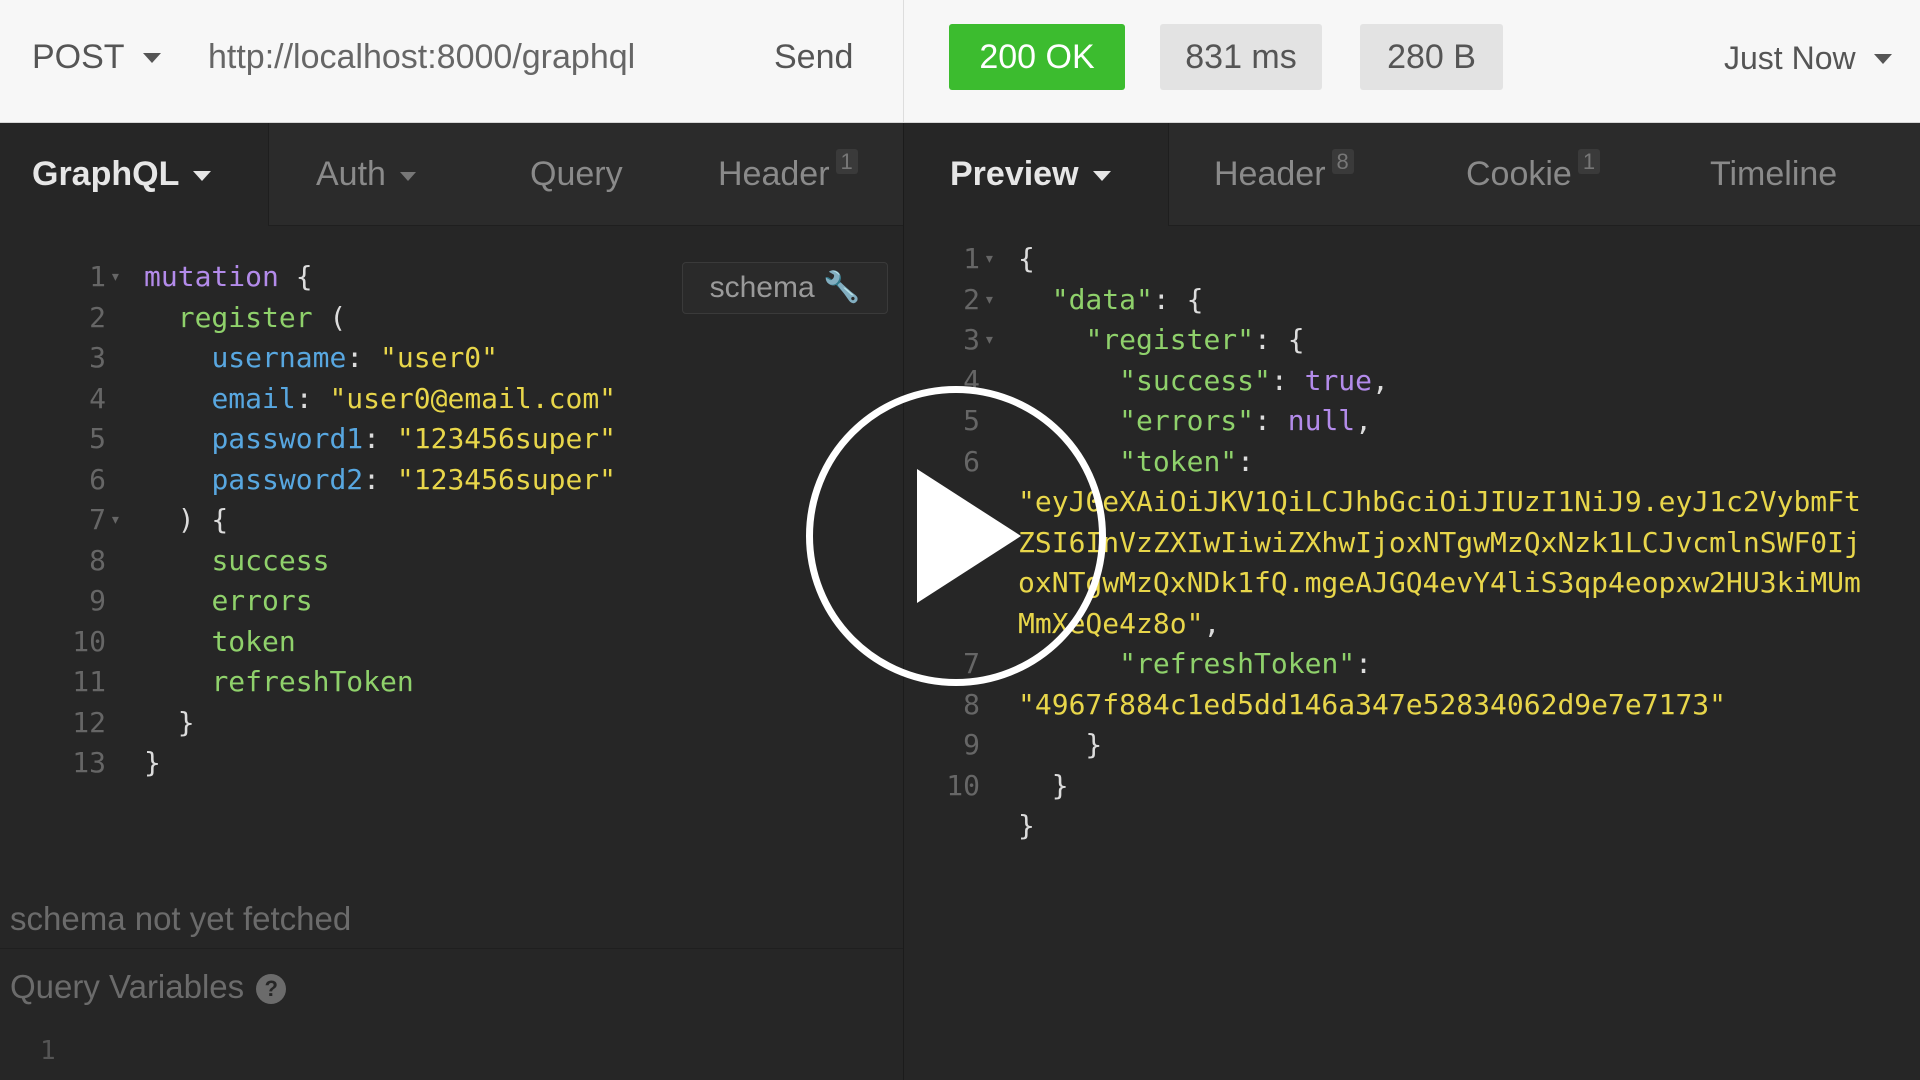  Describe the element at coordinates (48, 1051) in the screenshot. I see `query-variables-line-number: 1` at that location.